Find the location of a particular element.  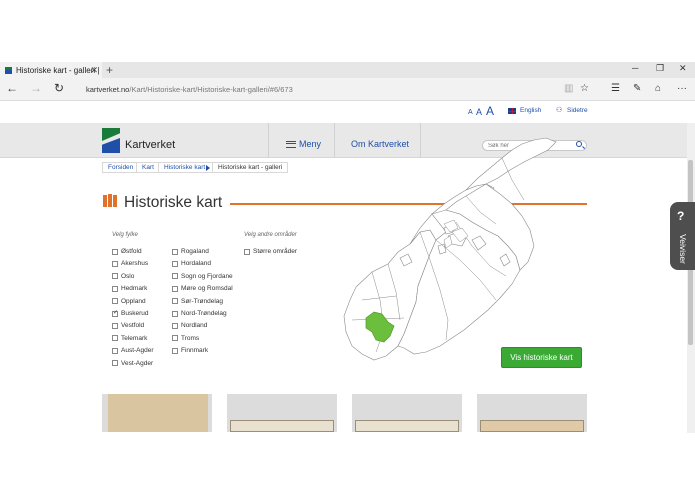

veiviser-label: Veiviser is located at coordinates (683, 249).